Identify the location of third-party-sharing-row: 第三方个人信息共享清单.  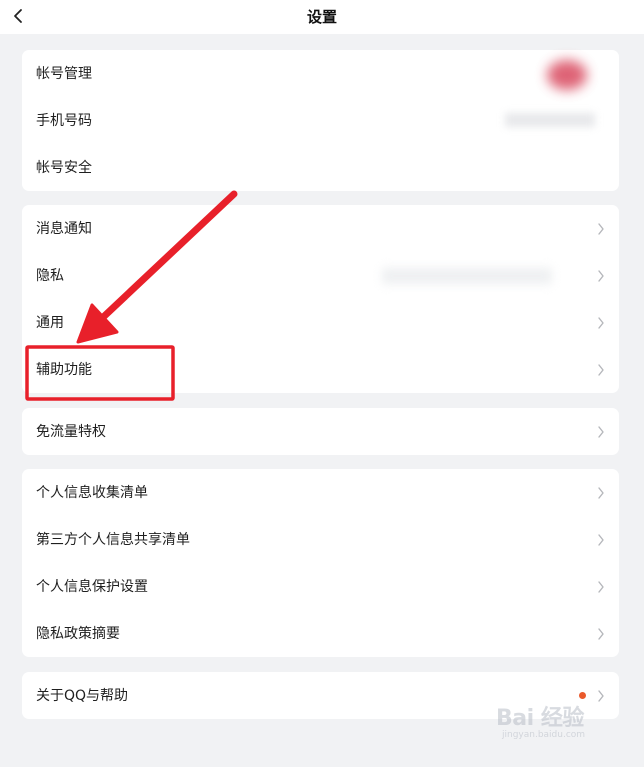
(320, 539).